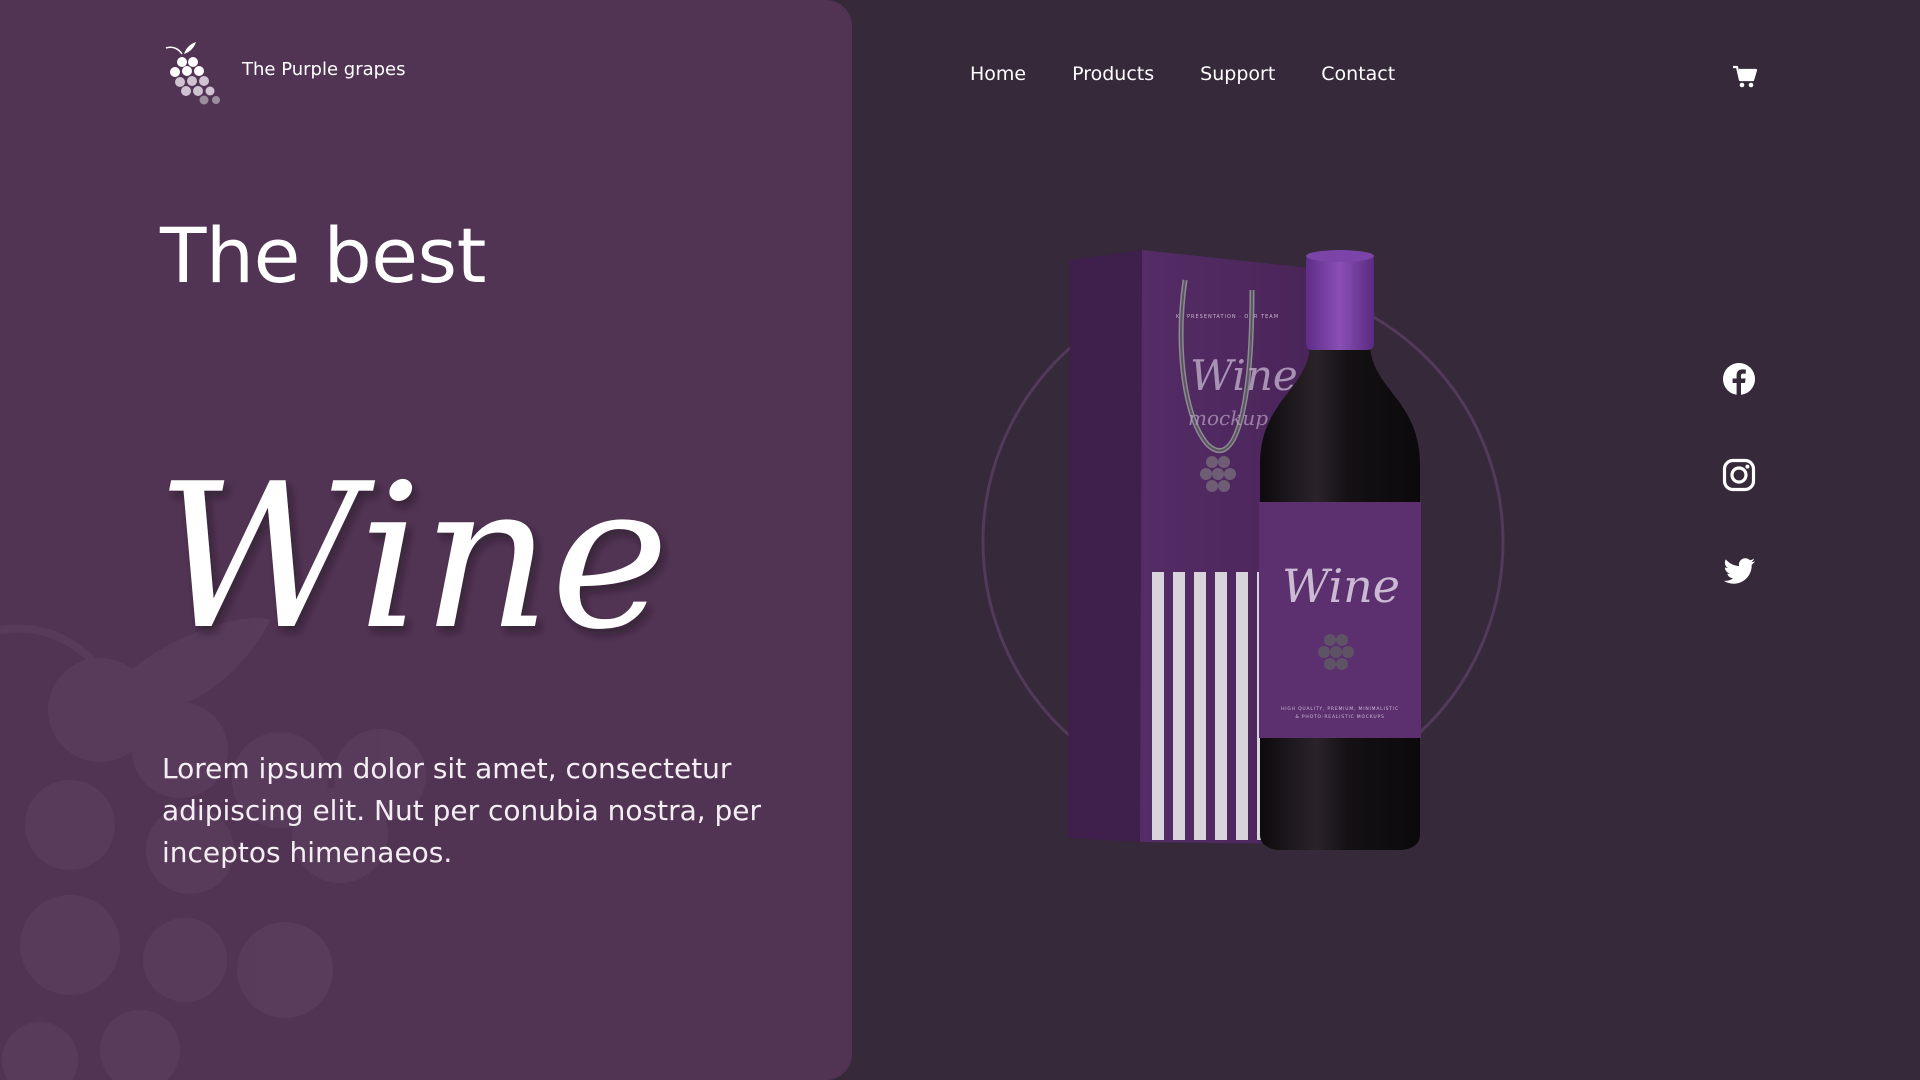 The width and height of the screenshot is (1920, 1080). What do you see at coordinates (1745, 77) in the screenshot?
I see `cart-icon` at bounding box center [1745, 77].